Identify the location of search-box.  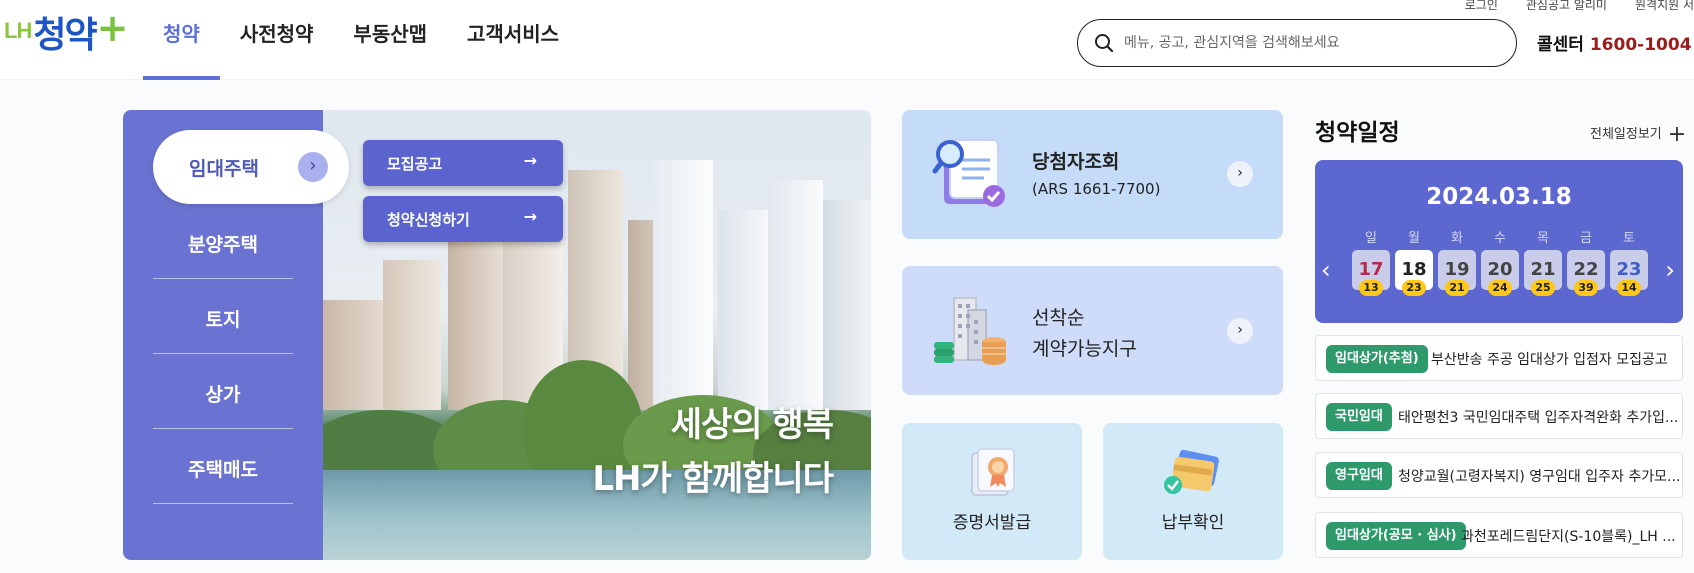
(1297, 43).